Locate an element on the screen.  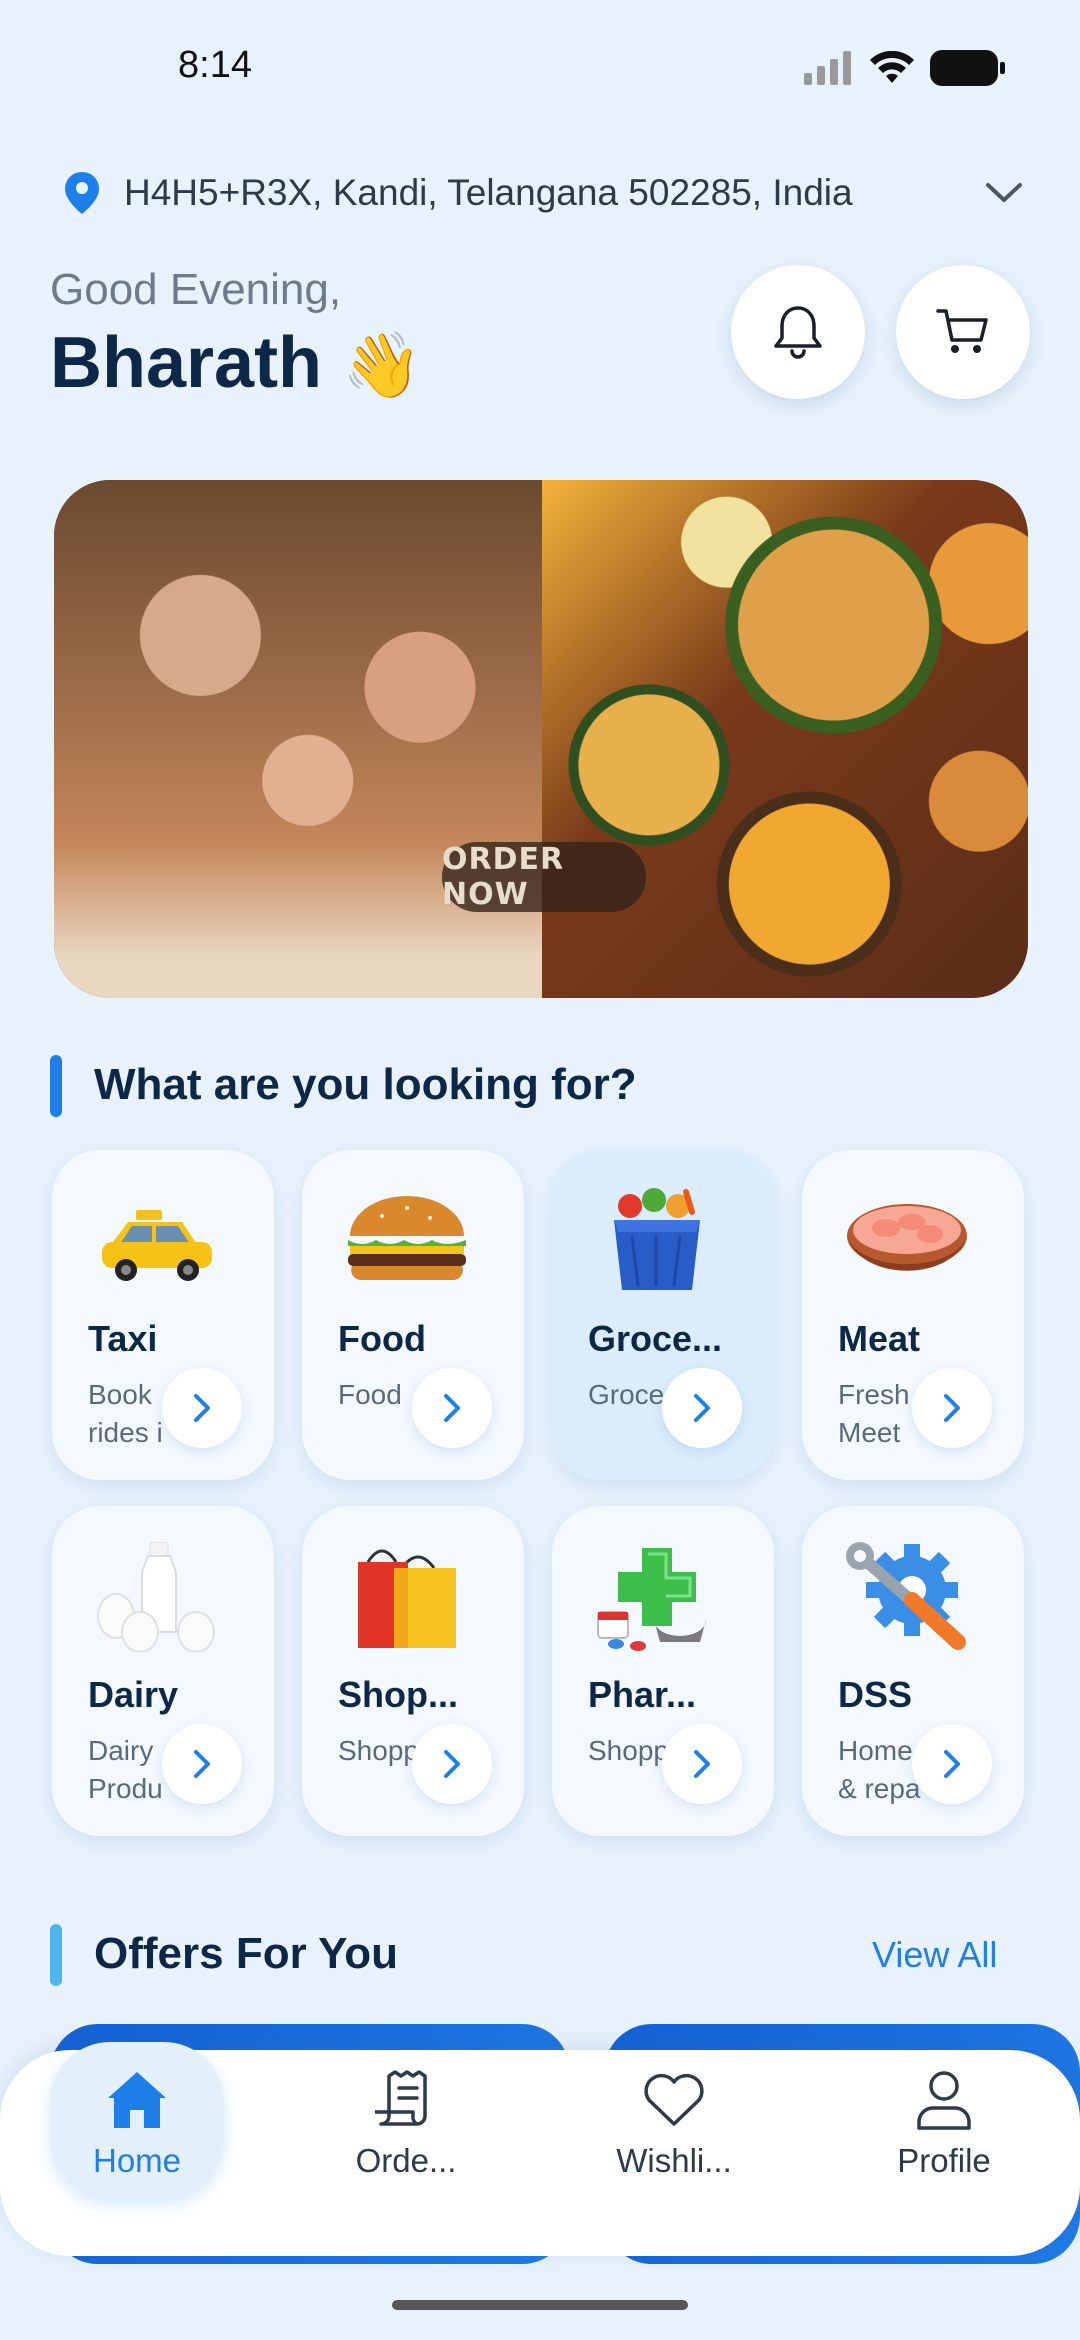
taxi-icon is located at coordinates (157, 1245).